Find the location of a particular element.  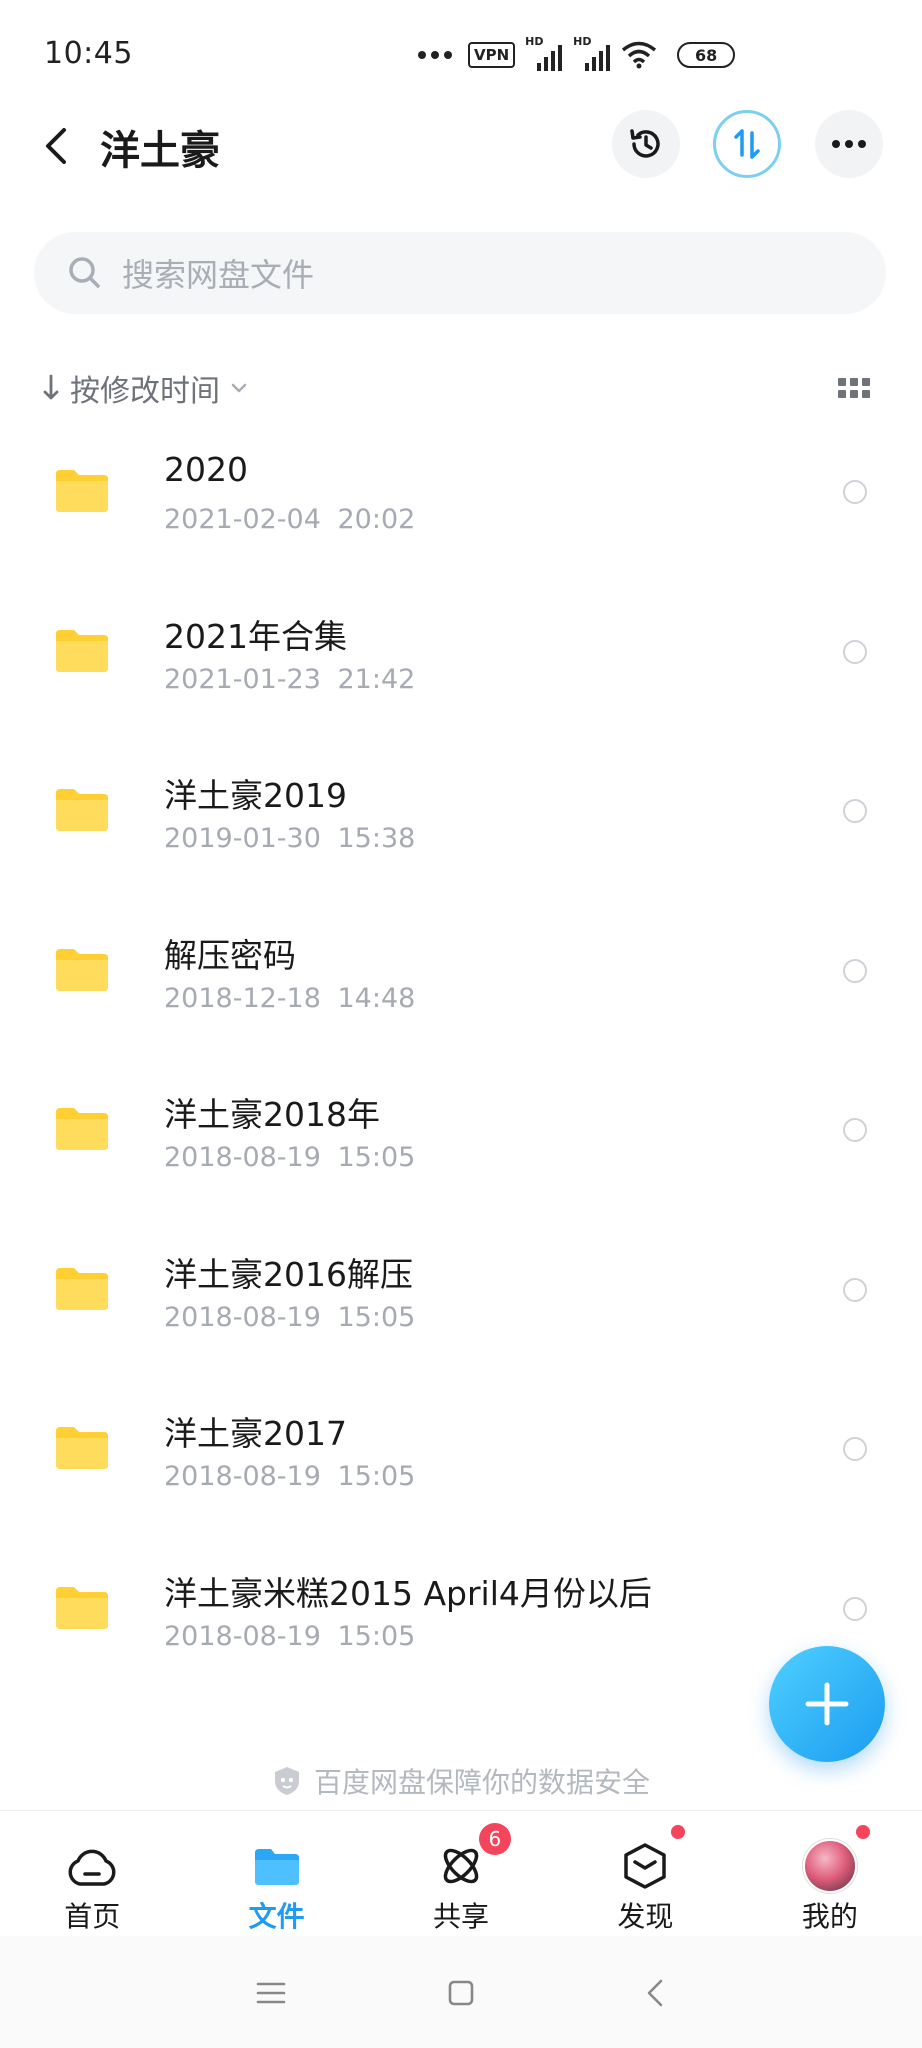

more-icon is located at coordinates (849, 144).